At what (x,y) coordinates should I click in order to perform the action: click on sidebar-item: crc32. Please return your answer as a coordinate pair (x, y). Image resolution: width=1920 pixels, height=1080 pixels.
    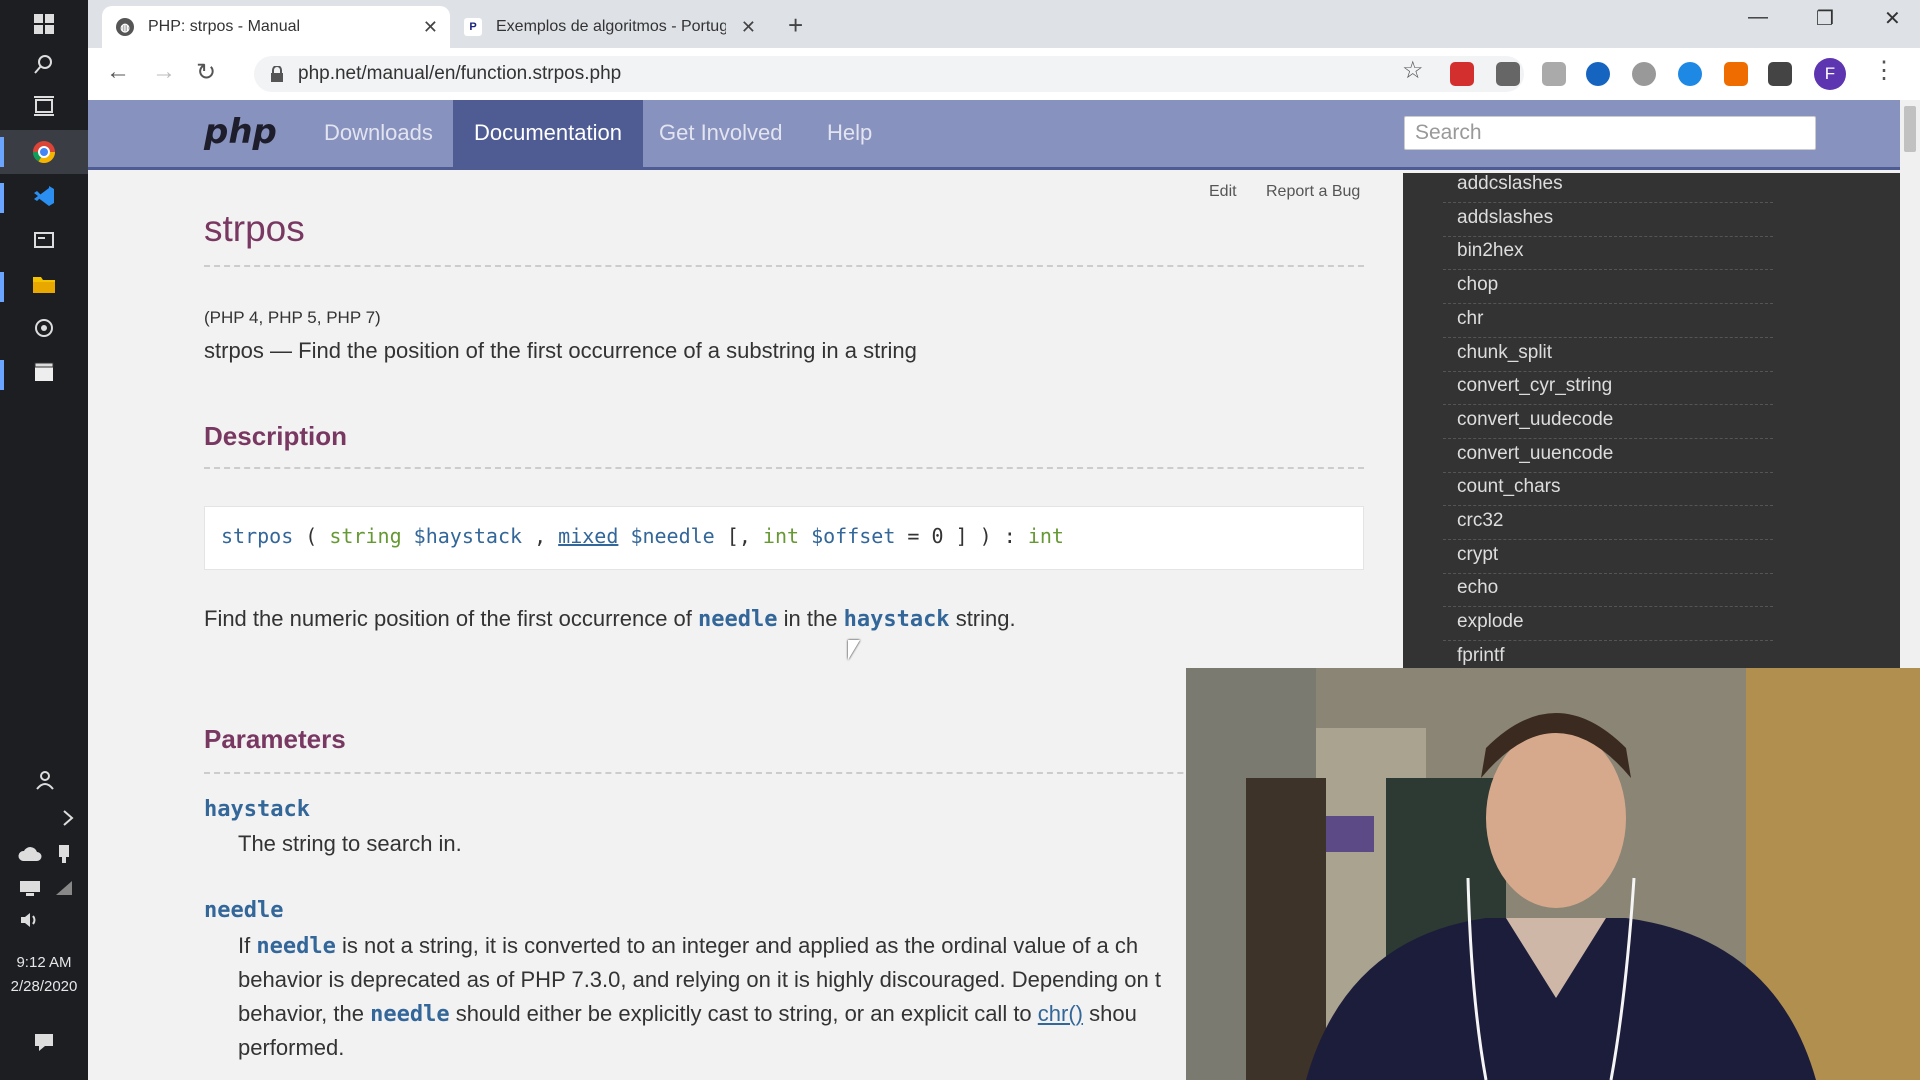
    Looking at the image, I should click on (1608, 523).